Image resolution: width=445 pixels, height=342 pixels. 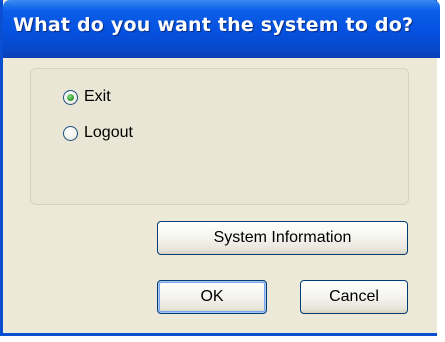 What do you see at coordinates (108, 133) in the screenshot?
I see `radio-label-logout: Logout` at bounding box center [108, 133].